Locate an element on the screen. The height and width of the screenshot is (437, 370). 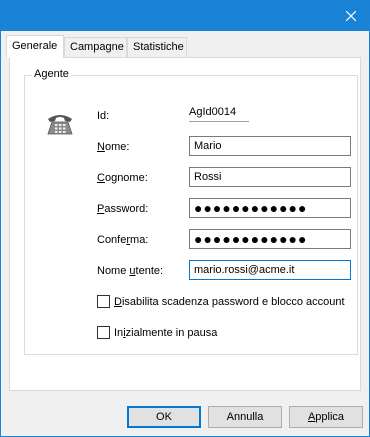
tab-statistiche: Statistiche is located at coordinates (157, 47).